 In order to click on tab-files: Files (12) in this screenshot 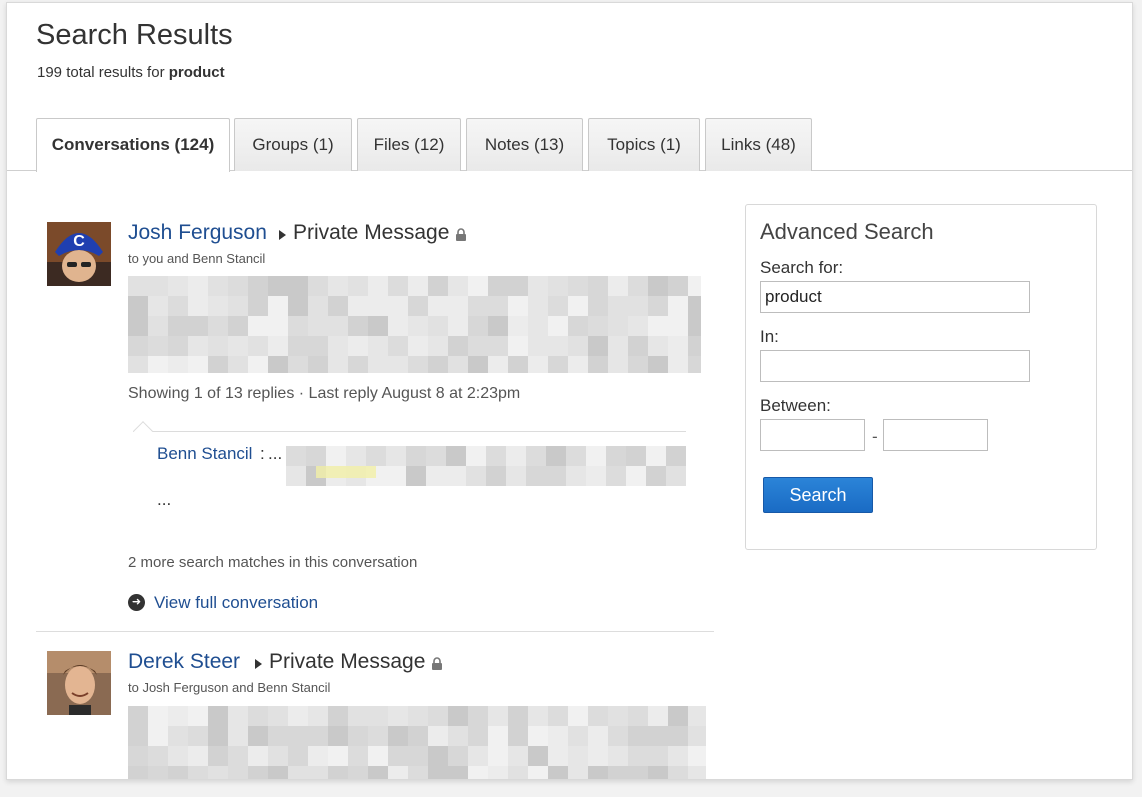, I will do `click(409, 144)`.